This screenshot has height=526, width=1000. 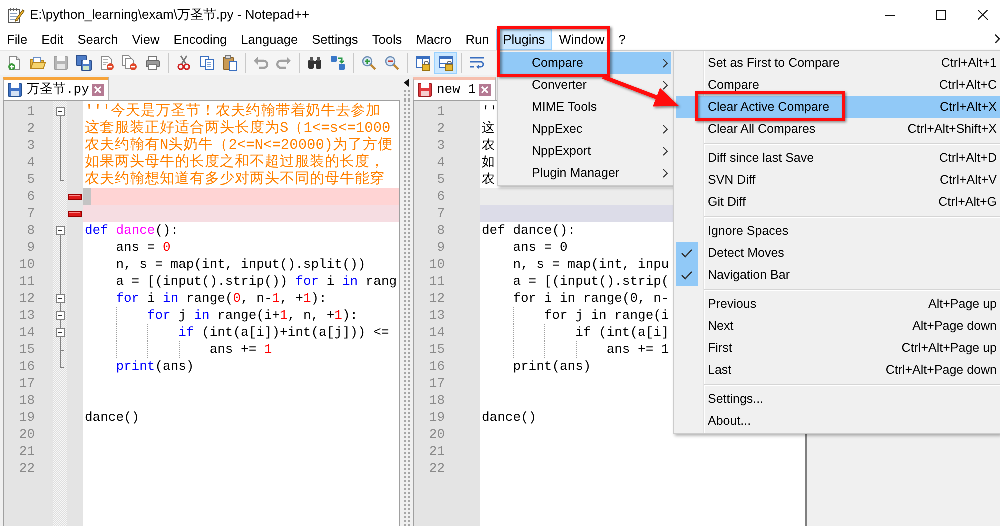 What do you see at coordinates (968, 107) in the screenshot?
I see `keyboard-shortcut: Ctrl+Alt+X` at bounding box center [968, 107].